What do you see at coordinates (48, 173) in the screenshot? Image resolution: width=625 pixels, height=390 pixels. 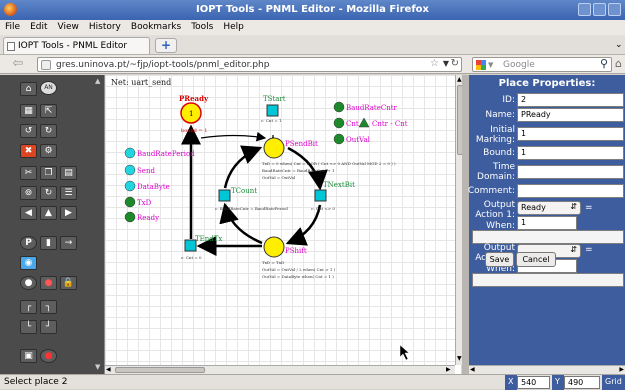 I see `copy-icon: ❐` at bounding box center [48, 173].